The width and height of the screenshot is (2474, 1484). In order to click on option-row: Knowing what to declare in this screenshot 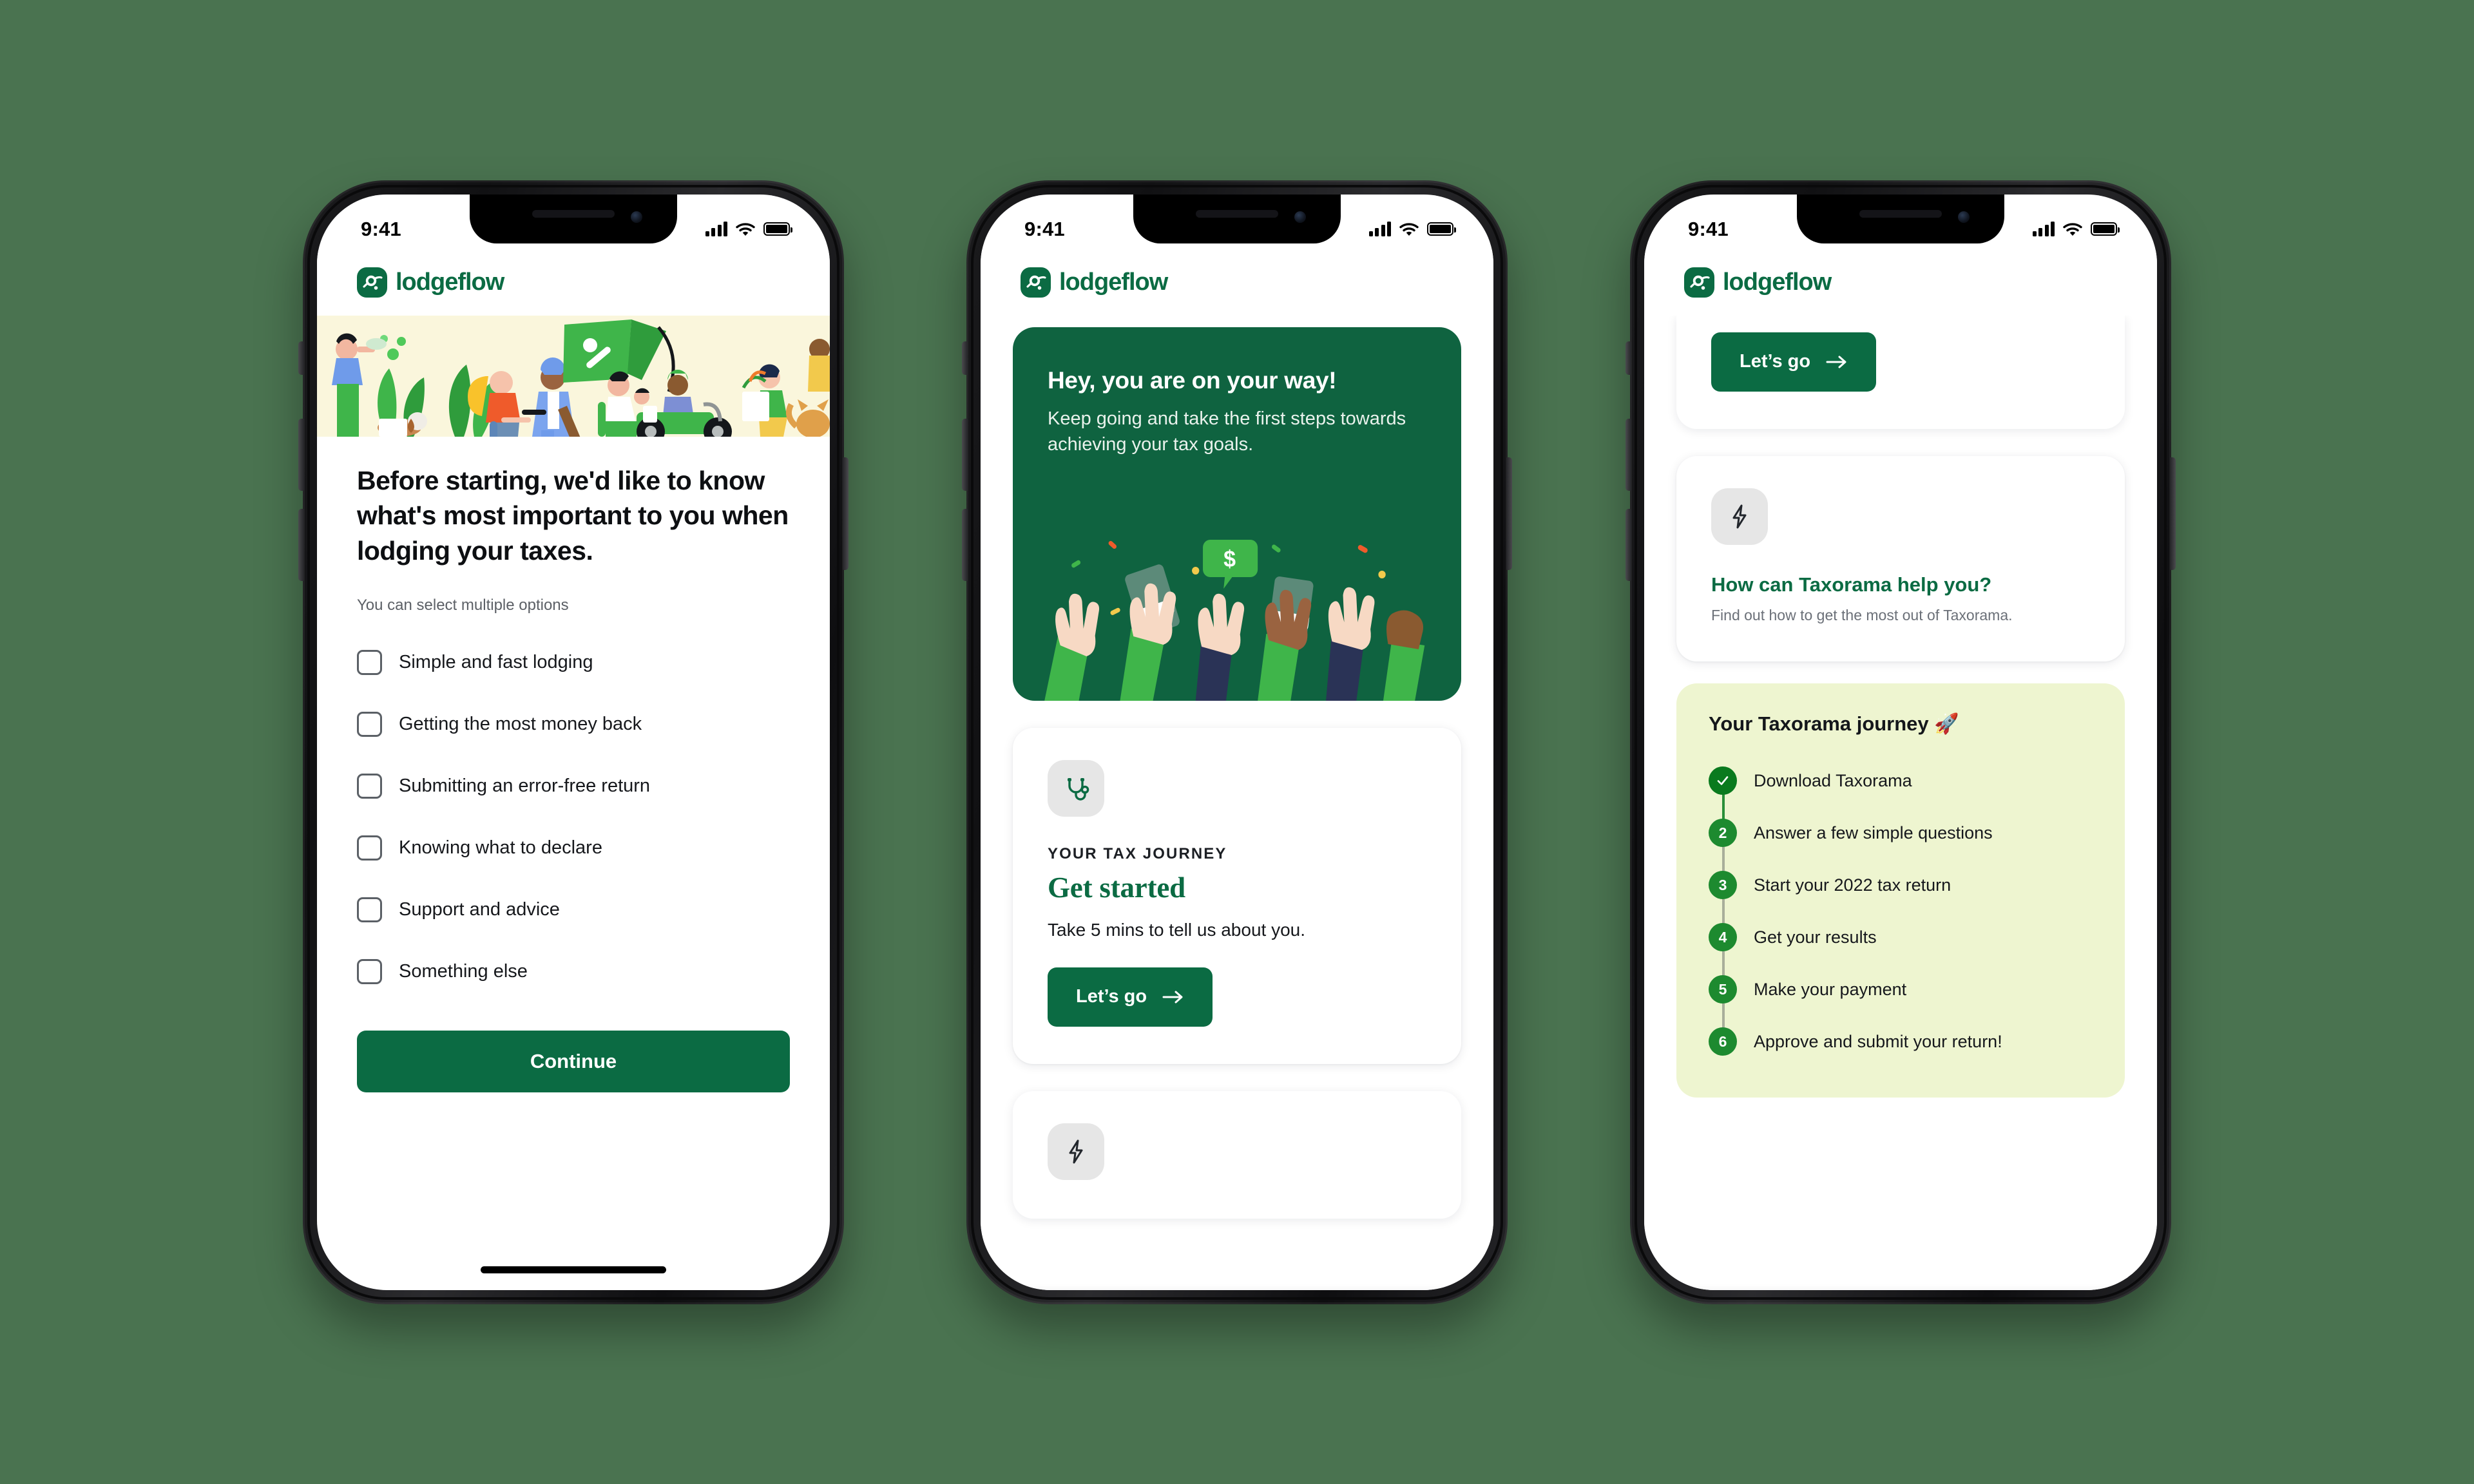, I will do `click(573, 848)`.